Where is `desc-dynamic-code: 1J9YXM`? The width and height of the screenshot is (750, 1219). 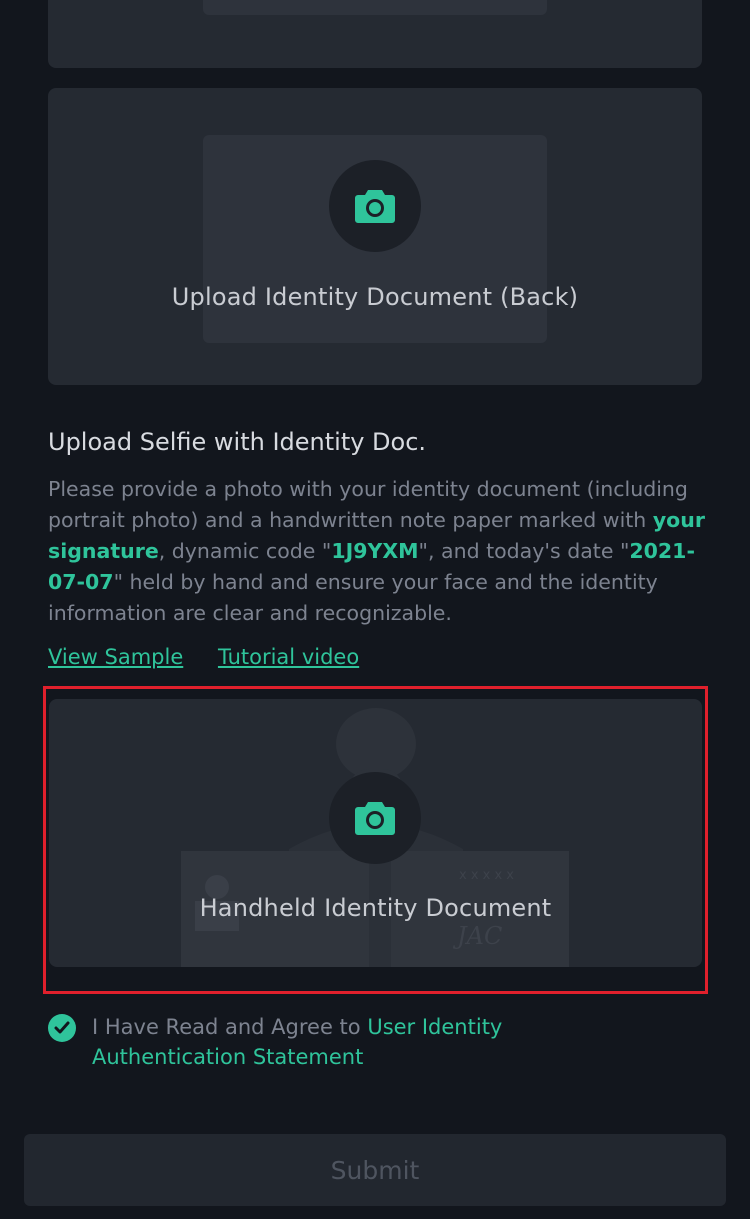 desc-dynamic-code: 1J9YXM is located at coordinates (375, 551).